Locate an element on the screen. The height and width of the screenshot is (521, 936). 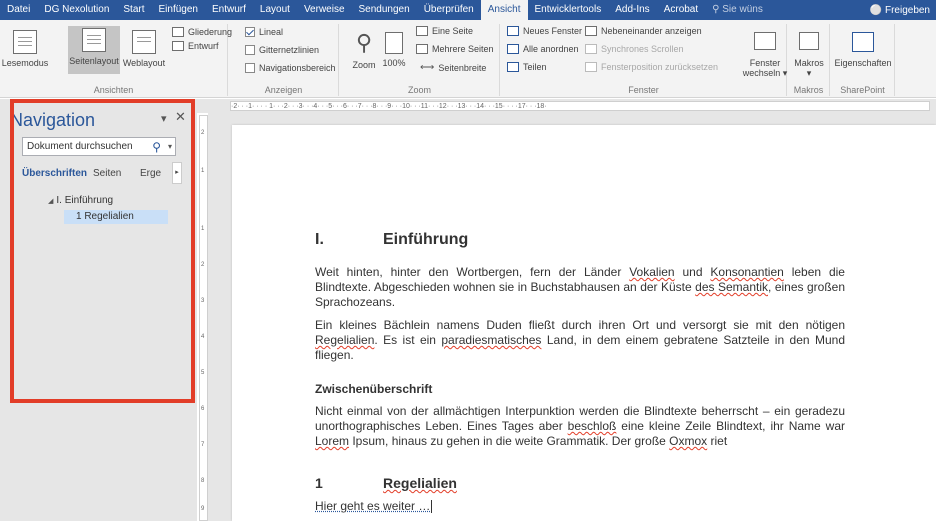
multiple-pages-icon is located at coordinates (422, 49).